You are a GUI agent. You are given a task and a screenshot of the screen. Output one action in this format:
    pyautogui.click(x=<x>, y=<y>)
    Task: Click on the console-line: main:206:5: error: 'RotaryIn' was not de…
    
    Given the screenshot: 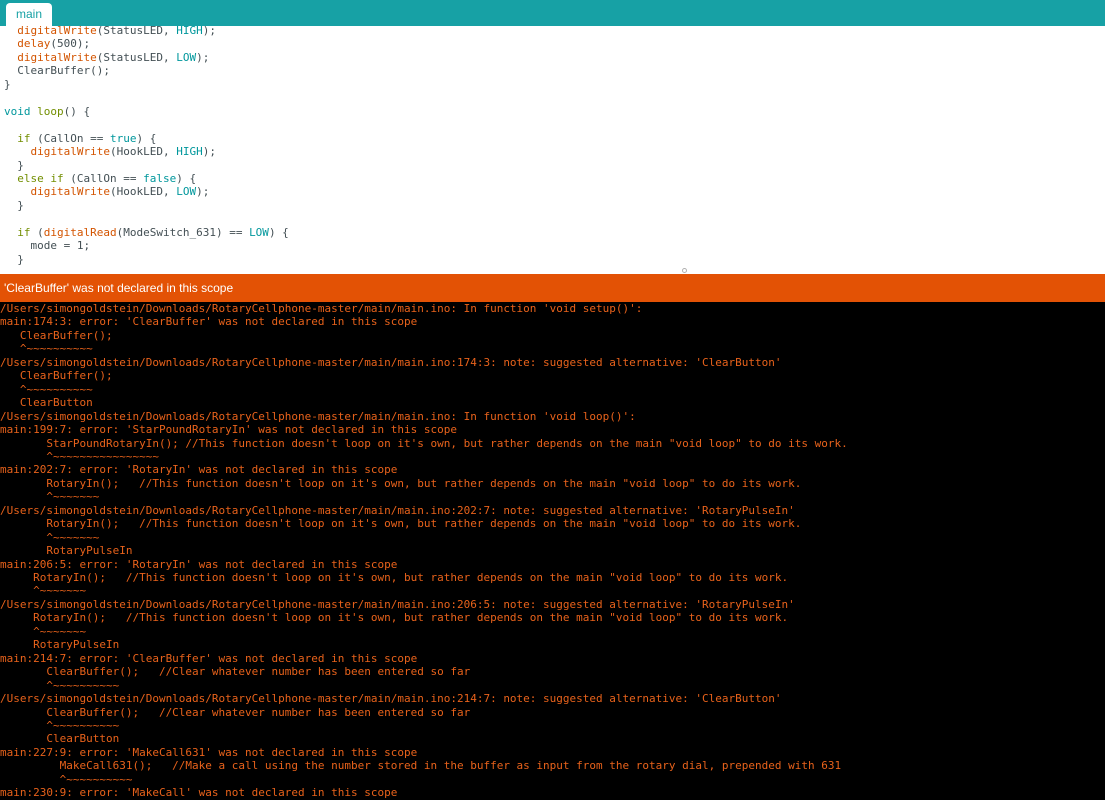 What is the action you would take?
    pyautogui.click(x=199, y=564)
    